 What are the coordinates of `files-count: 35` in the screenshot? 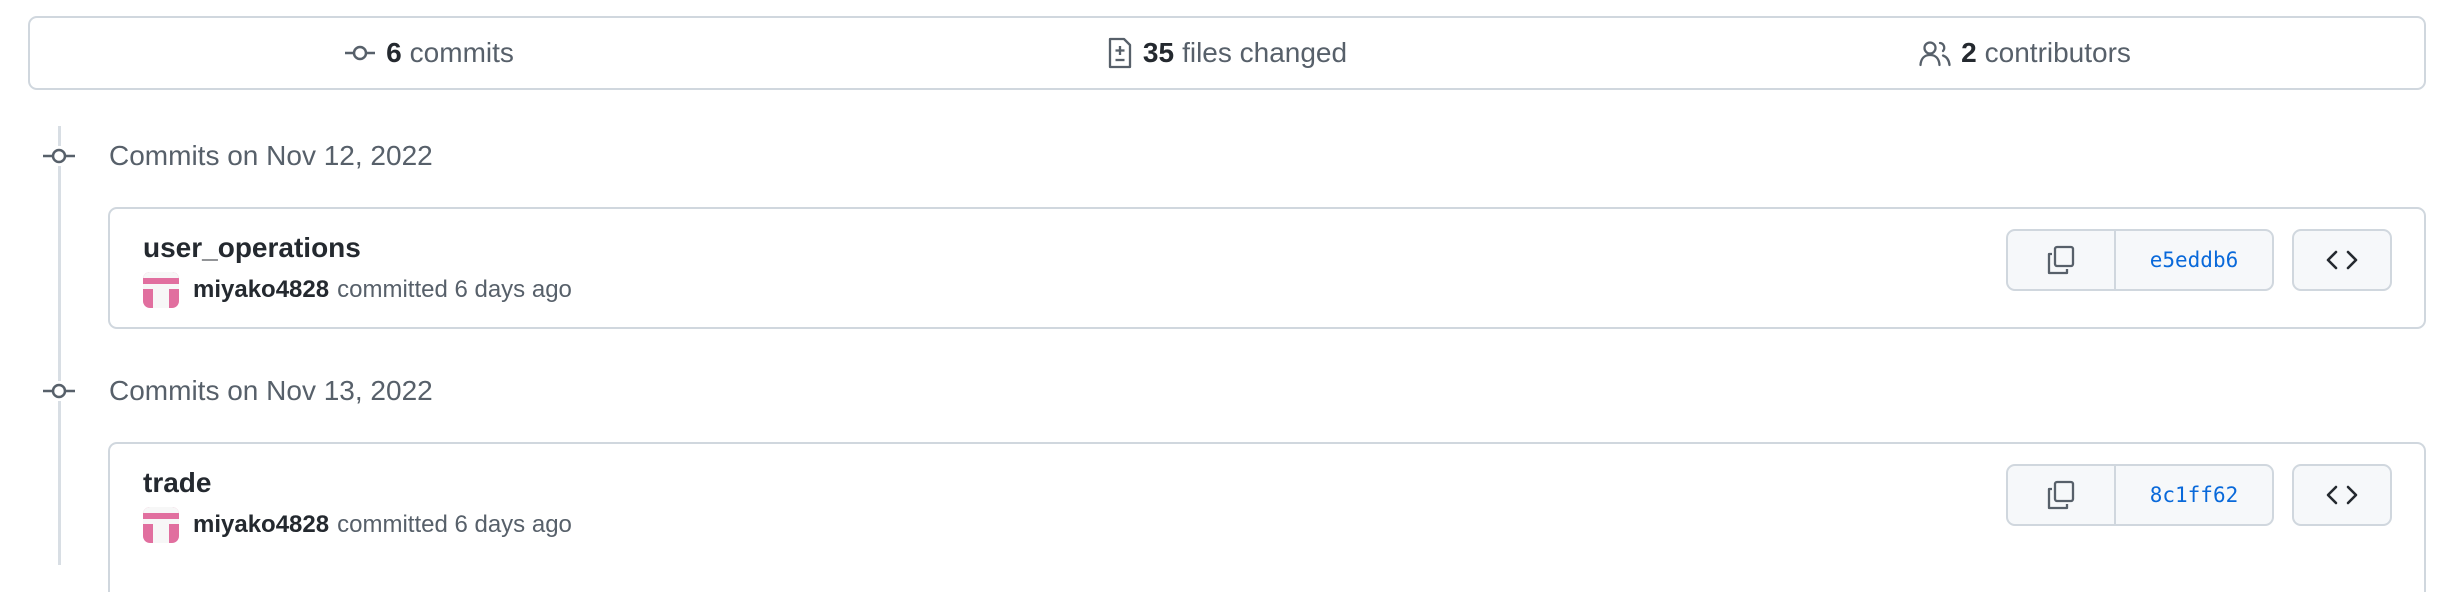 It's located at (1158, 52).